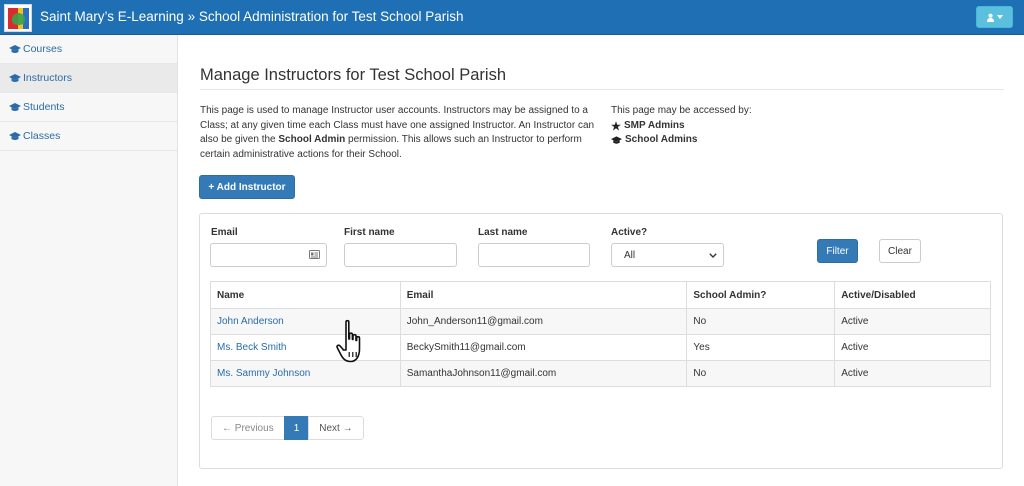 The height and width of the screenshot is (486, 1024). Describe the element at coordinates (900, 251) in the screenshot. I see `clear-button: Clear` at that location.